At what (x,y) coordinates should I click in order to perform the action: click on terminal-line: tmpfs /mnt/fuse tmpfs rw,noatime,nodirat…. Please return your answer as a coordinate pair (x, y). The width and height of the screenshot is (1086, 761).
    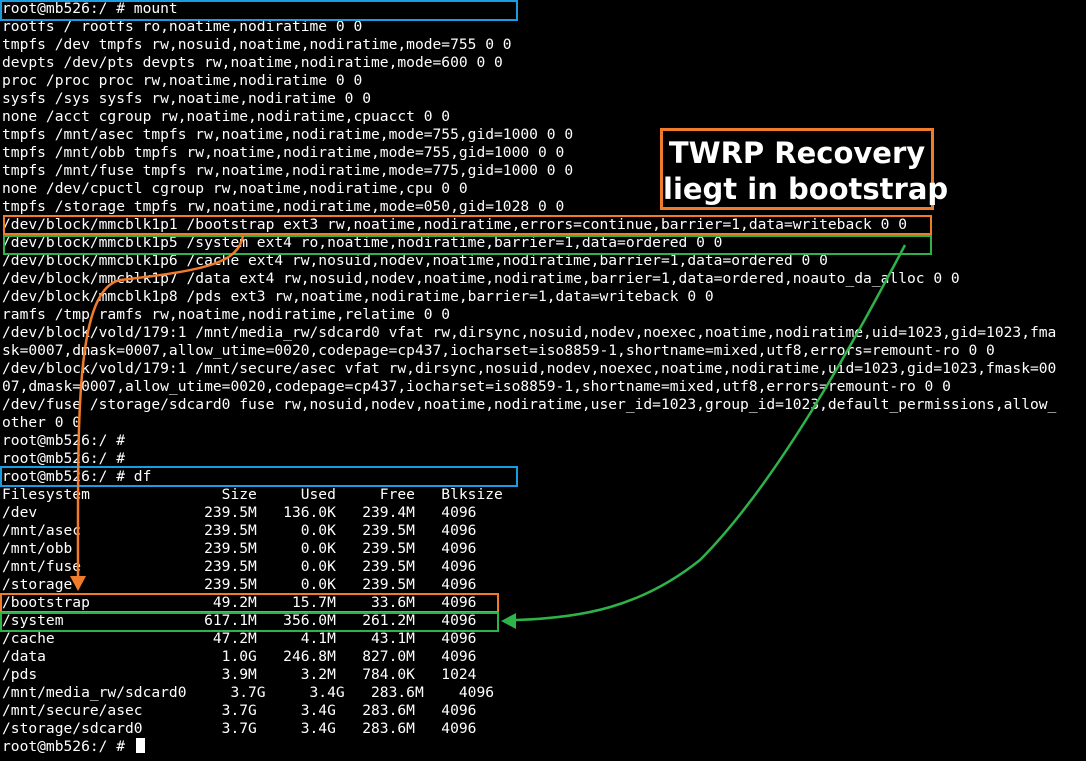
    Looking at the image, I should click on (288, 170).